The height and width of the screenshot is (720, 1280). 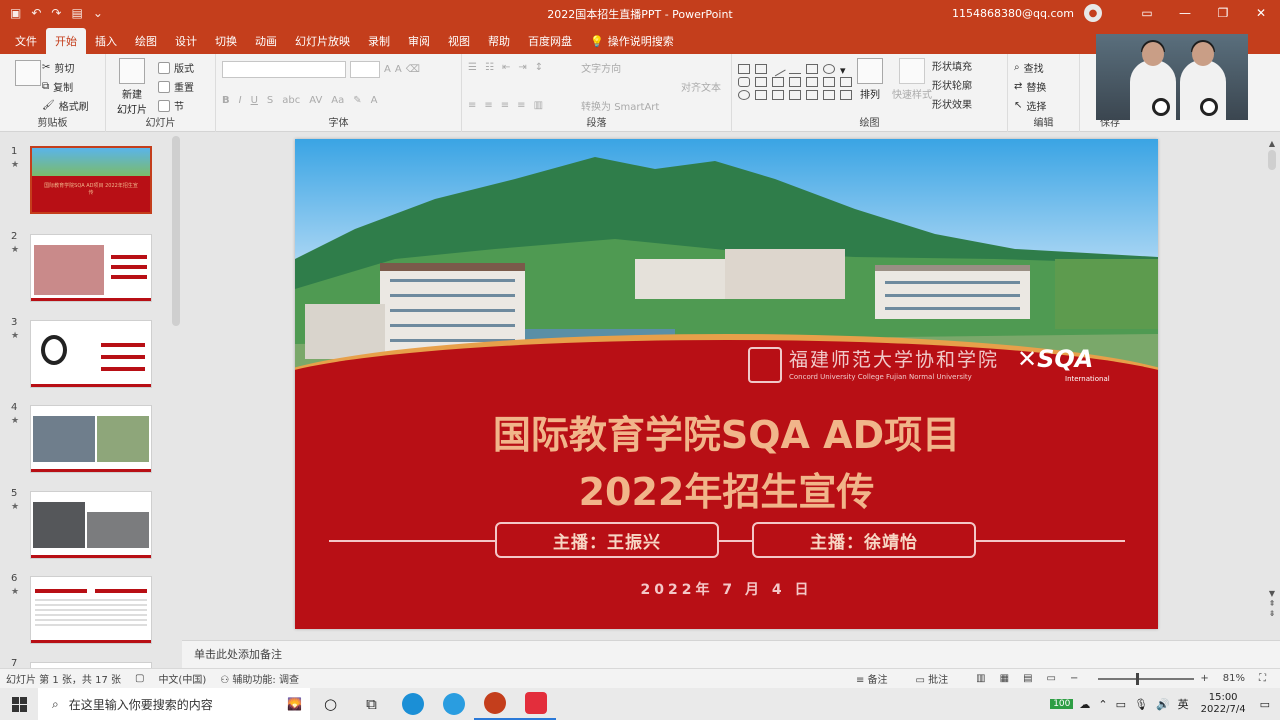 What do you see at coordinates (183, 105) in the screenshot?
I see `section-button: 节` at bounding box center [183, 105].